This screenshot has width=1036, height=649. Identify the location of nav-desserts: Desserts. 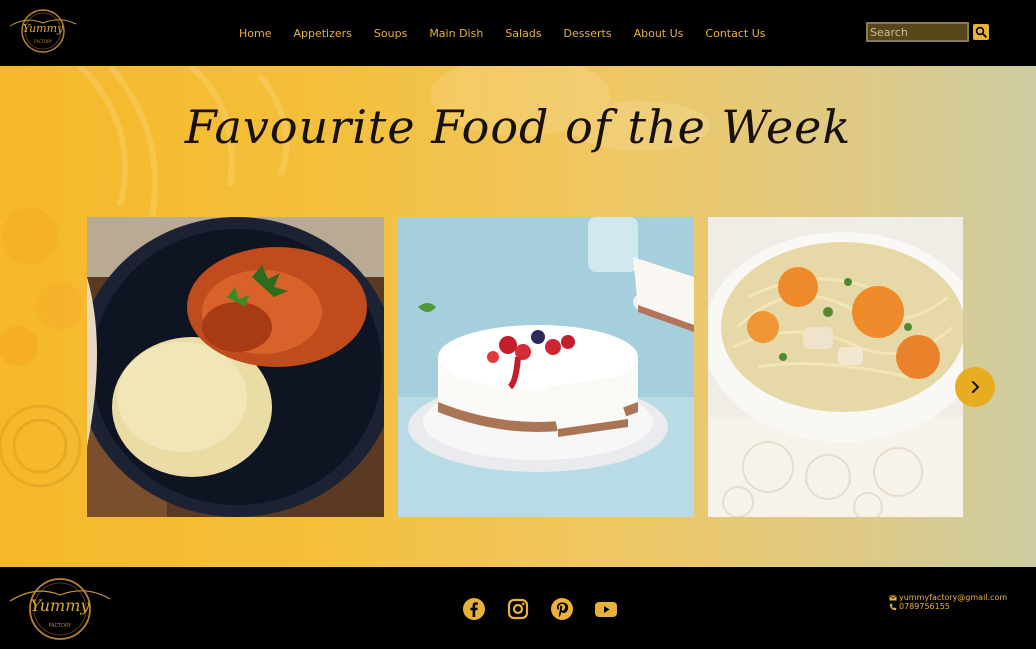
(588, 34).